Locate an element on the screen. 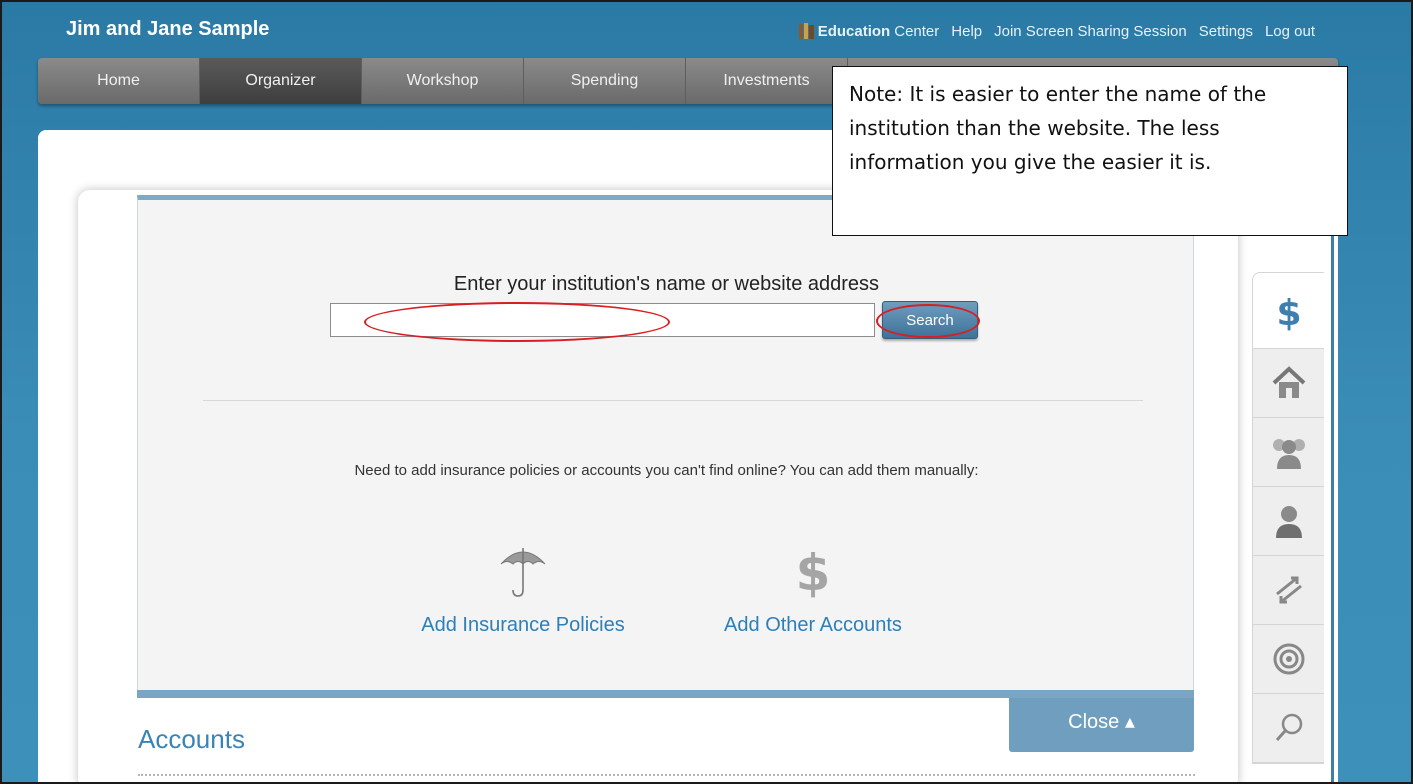 The width and height of the screenshot is (1413, 784). add-other-accounts-label: Add Other Accounts is located at coordinates (813, 625).